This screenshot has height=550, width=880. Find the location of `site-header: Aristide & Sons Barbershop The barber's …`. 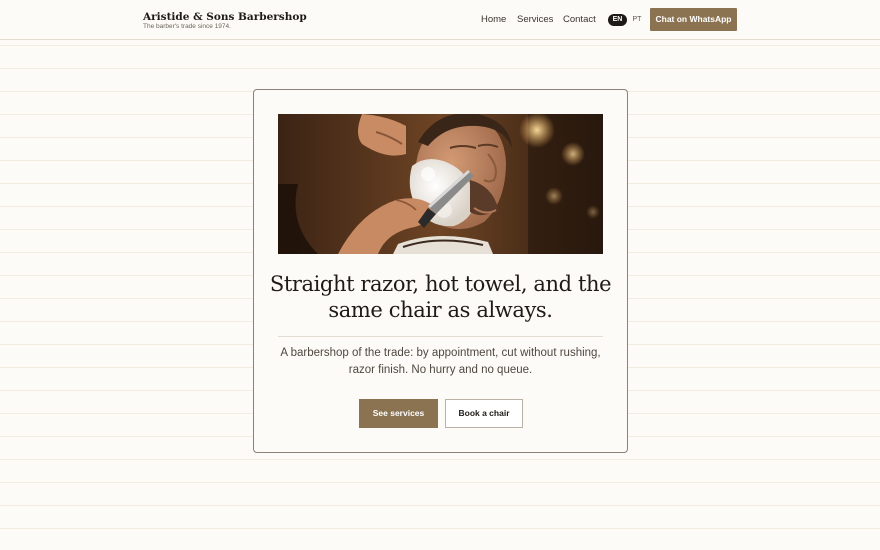

site-header: Aristide & Sons Barbershop The barber's … is located at coordinates (440, 20).